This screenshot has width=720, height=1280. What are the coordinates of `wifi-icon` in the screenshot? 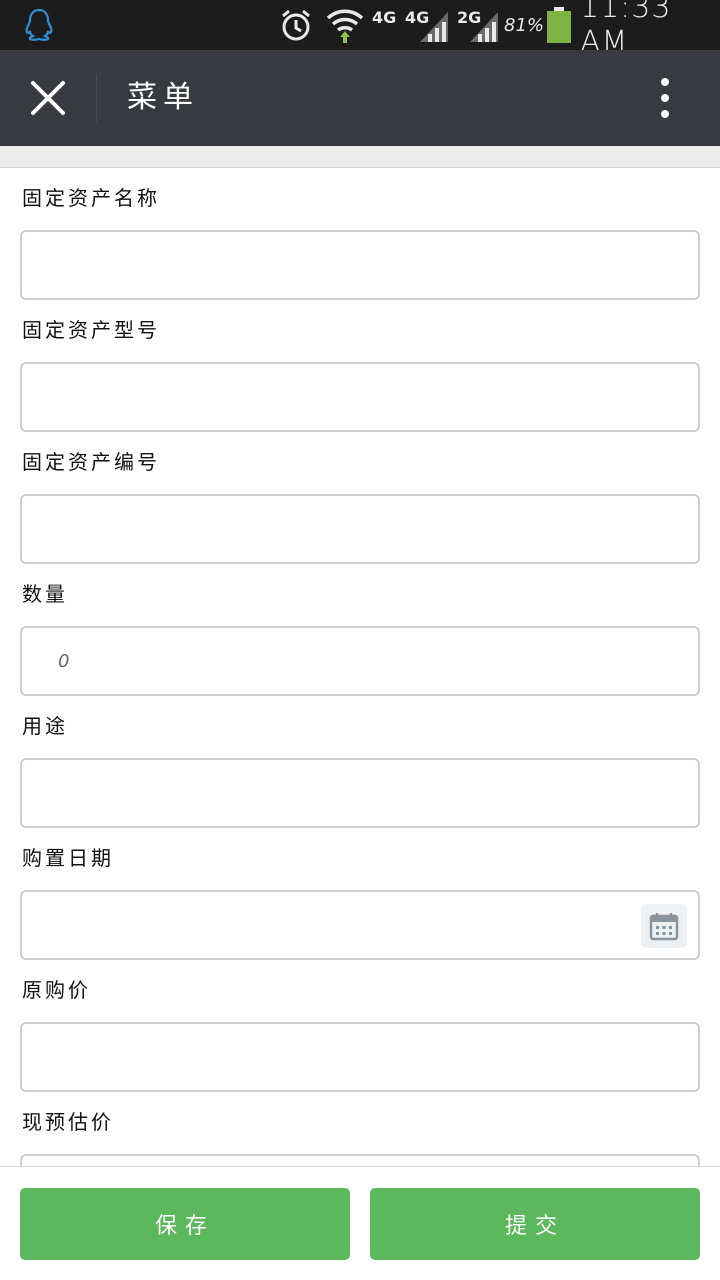 It's located at (345, 25).